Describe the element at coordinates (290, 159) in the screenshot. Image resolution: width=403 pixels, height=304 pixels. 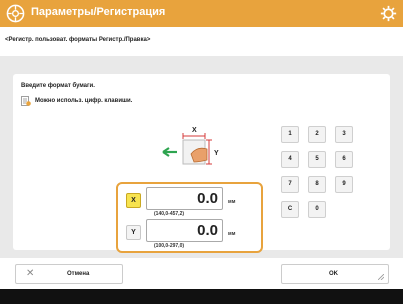
I see `key-4: 4` at that location.